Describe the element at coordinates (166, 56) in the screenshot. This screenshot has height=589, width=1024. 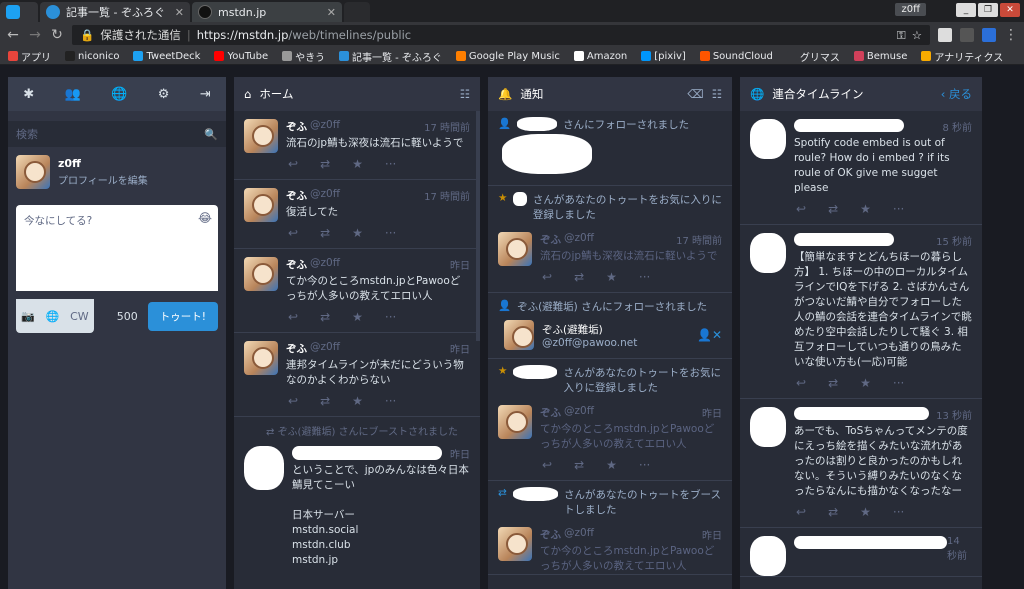
I see `bookmark-item: TweetDeck` at that location.